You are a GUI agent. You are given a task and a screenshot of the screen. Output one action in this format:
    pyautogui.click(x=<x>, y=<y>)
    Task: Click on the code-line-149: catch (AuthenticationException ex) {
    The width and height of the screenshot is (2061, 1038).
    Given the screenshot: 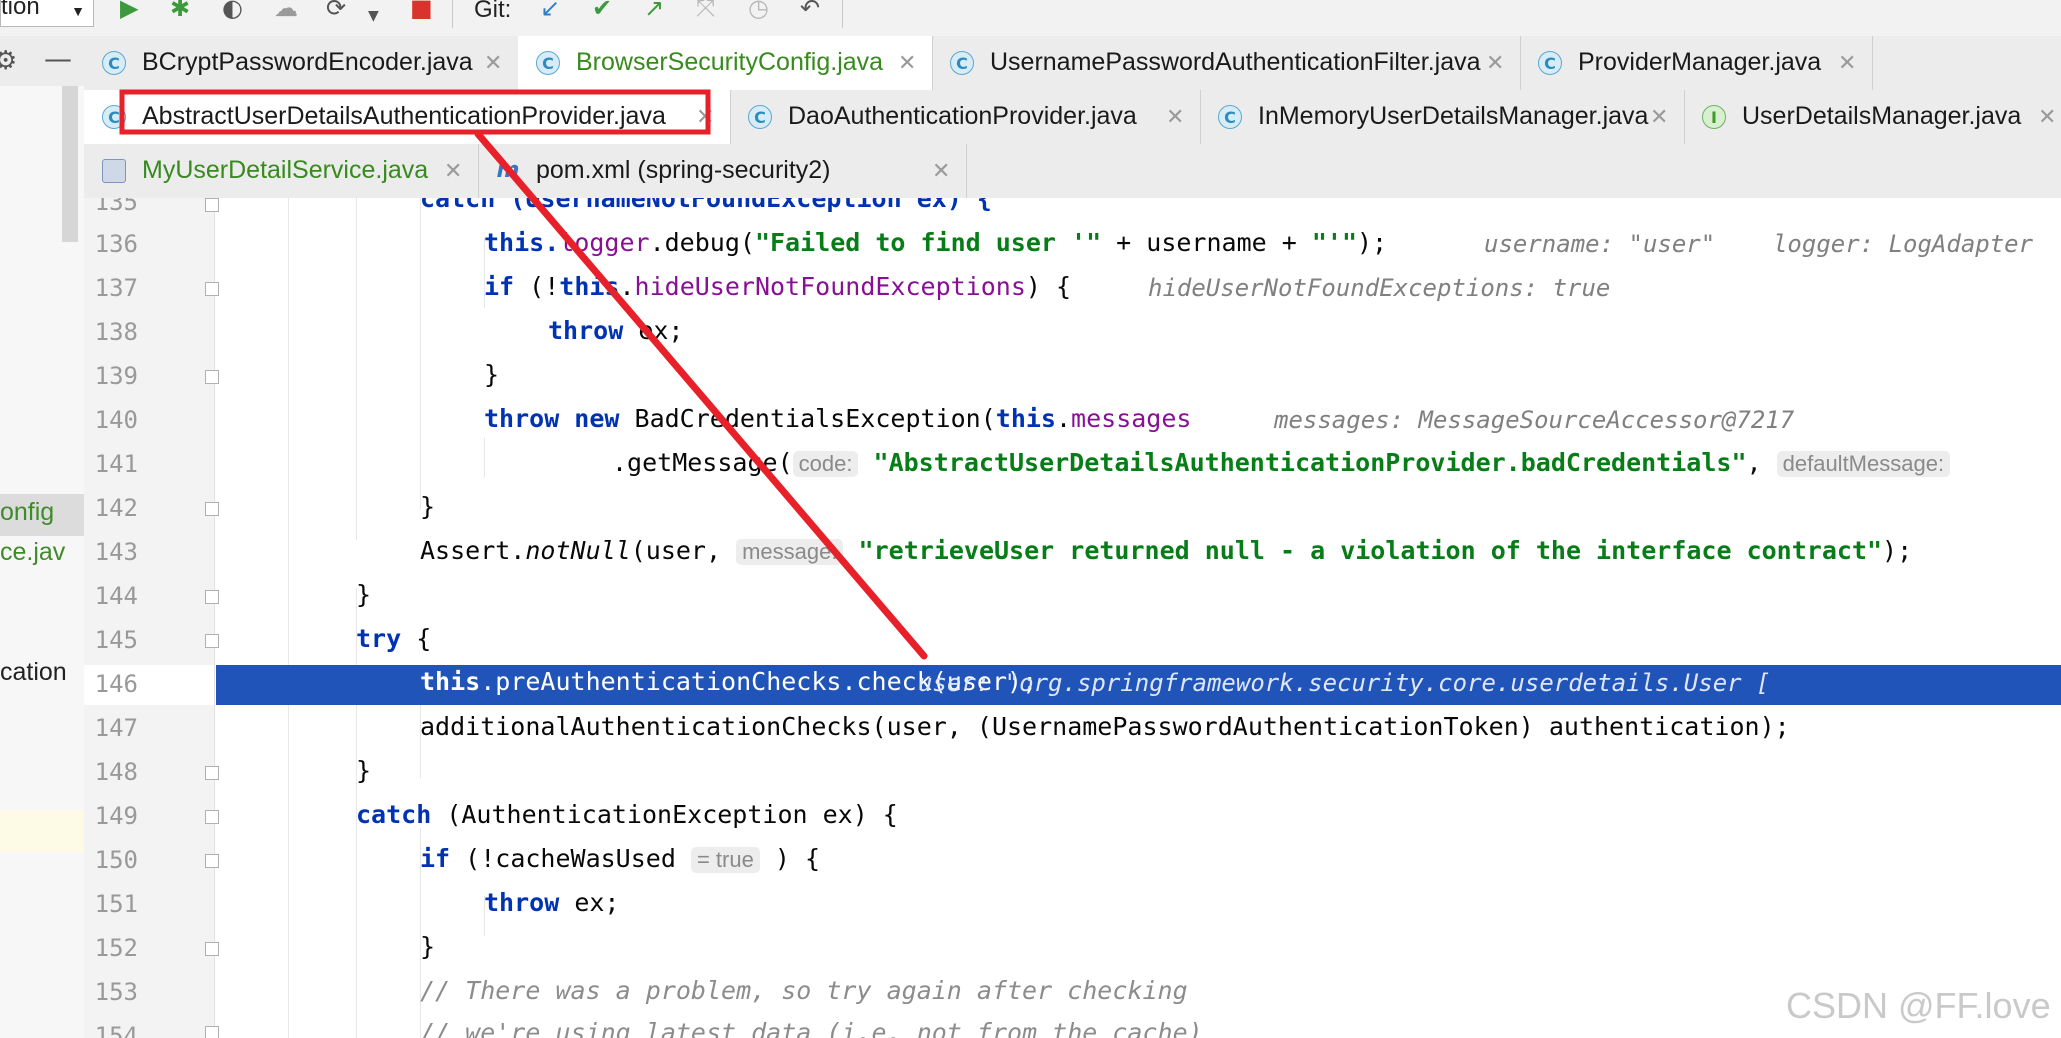 What is the action you would take?
    pyautogui.click(x=627, y=814)
    